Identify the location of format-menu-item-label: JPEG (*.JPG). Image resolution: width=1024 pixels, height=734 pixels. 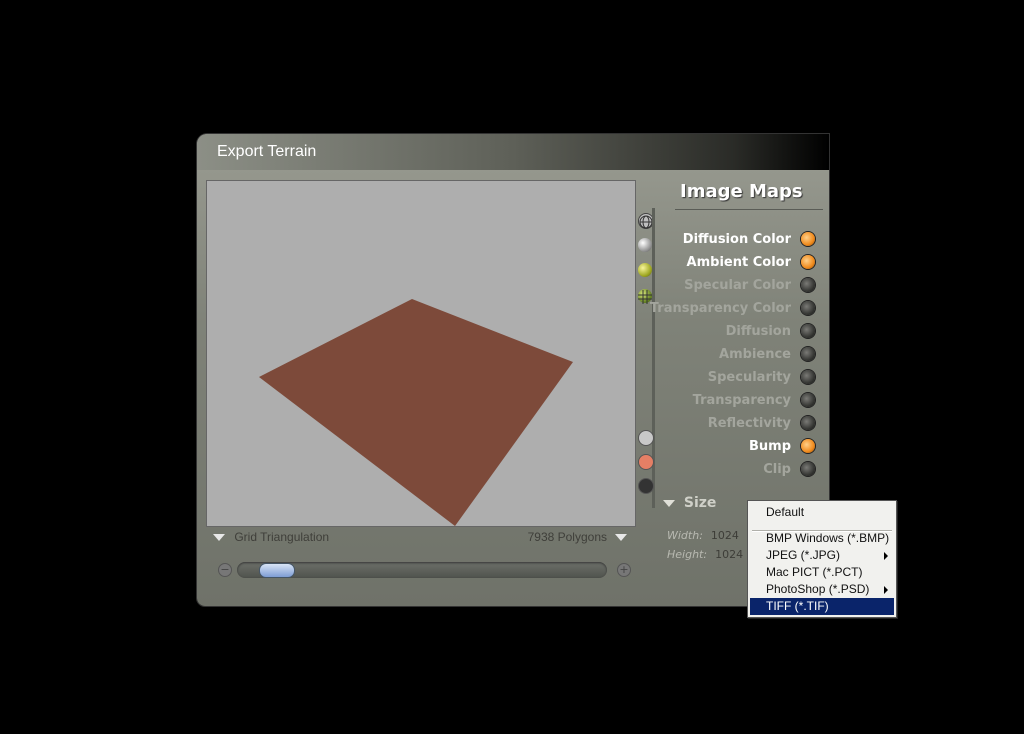
(803, 555).